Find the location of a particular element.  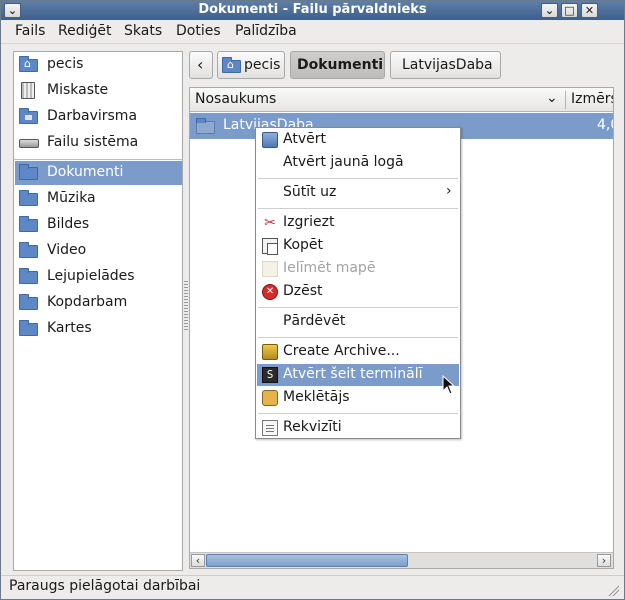

titlebar: ⌄ Dokumenti - Failu pārvaldnieks ⌄ □ ✕ is located at coordinates (312, 10).